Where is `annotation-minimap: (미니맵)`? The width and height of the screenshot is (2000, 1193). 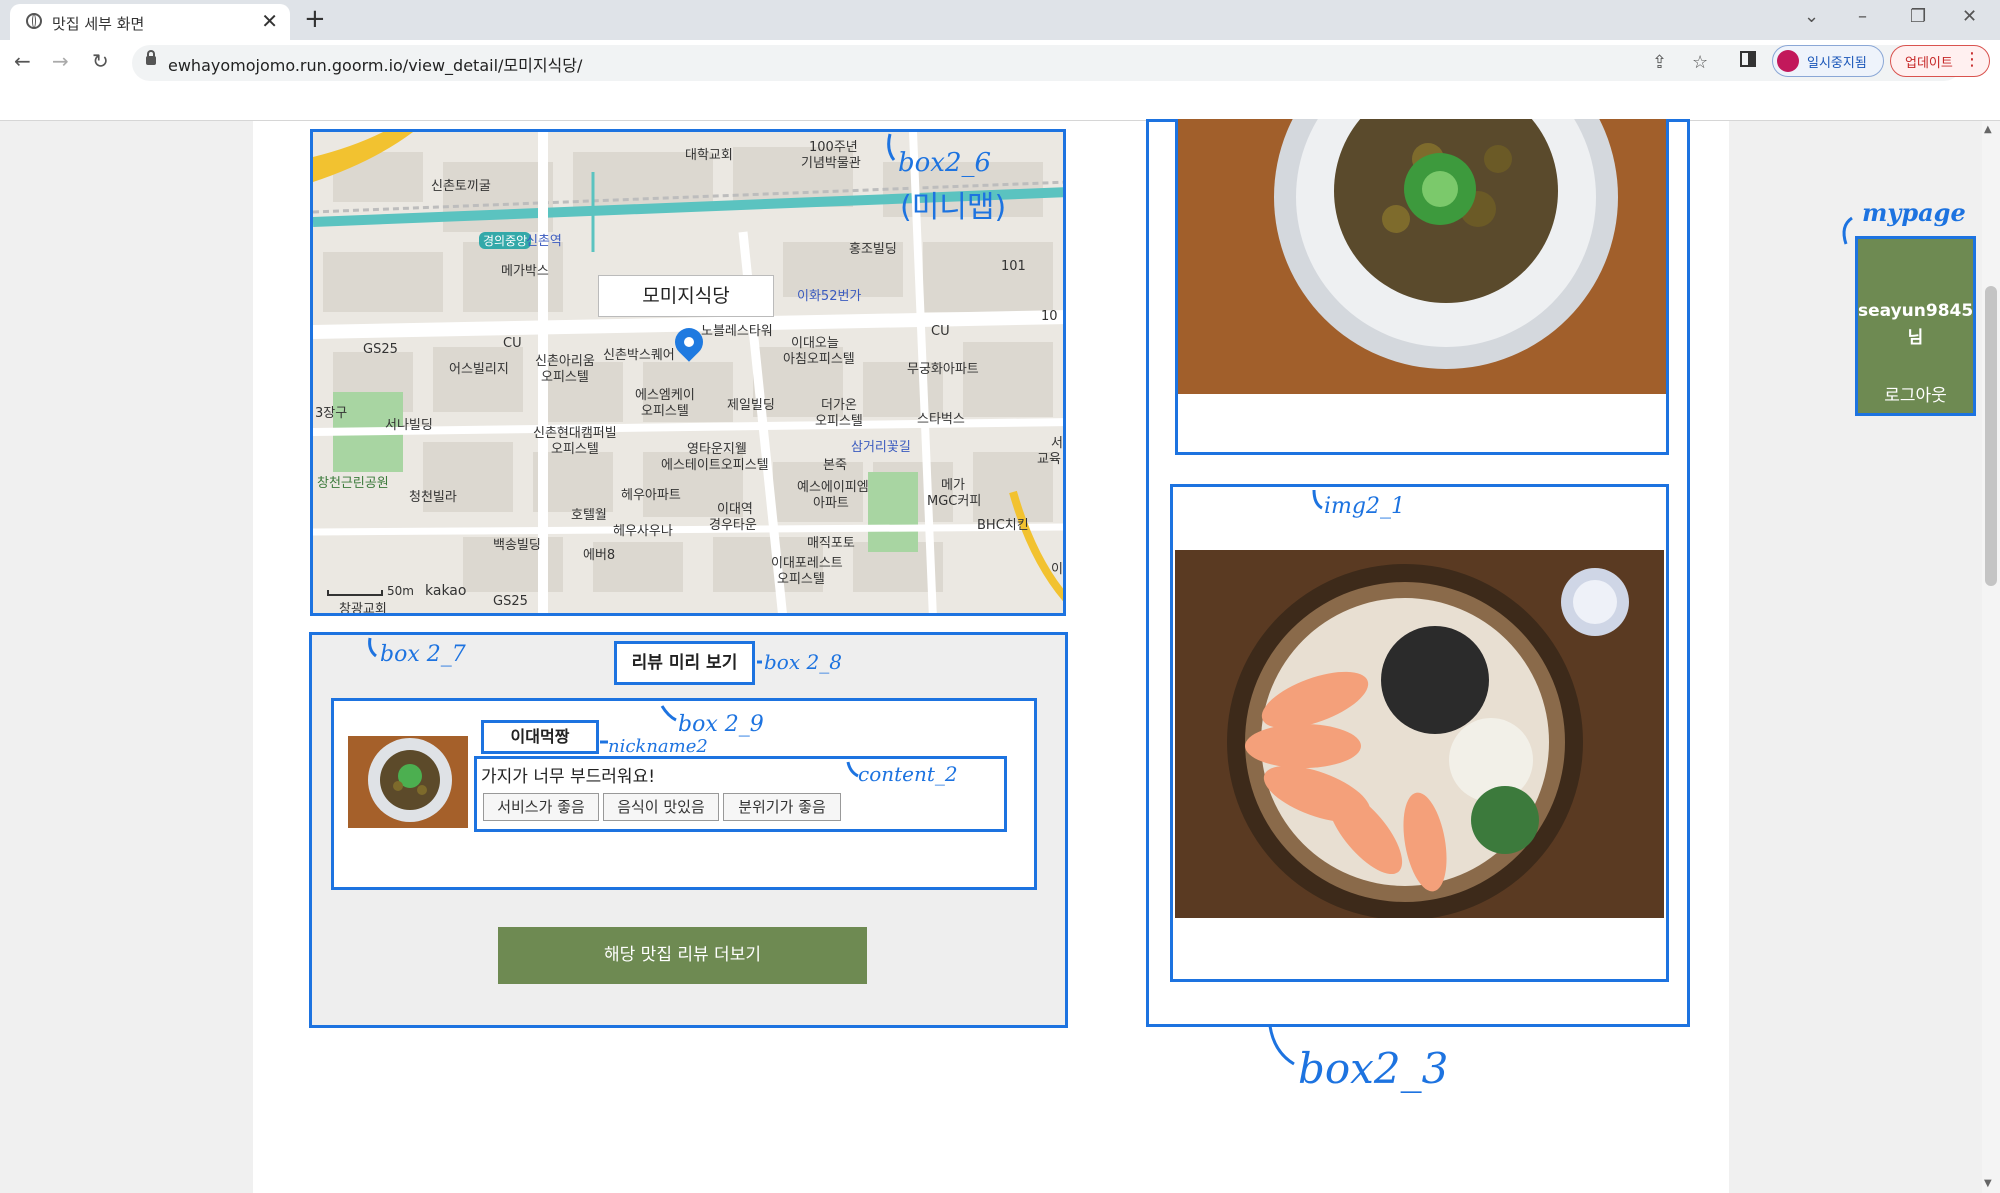 annotation-minimap: (미니맵) is located at coordinates (953, 207).